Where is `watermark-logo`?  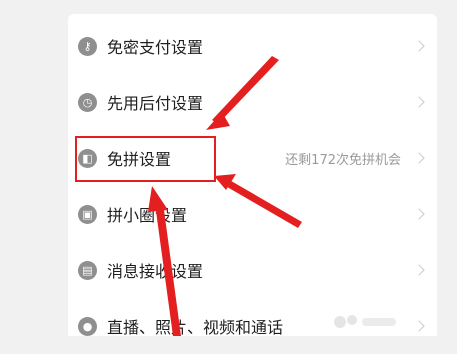
watermark-logo is located at coordinates (365, 321).